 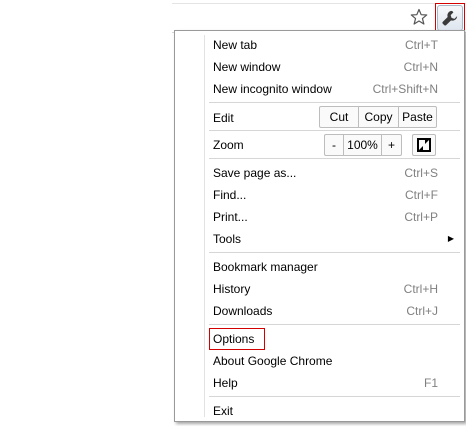 I want to click on menu-item-label: Bookmark manager, so click(x=265, y=267).